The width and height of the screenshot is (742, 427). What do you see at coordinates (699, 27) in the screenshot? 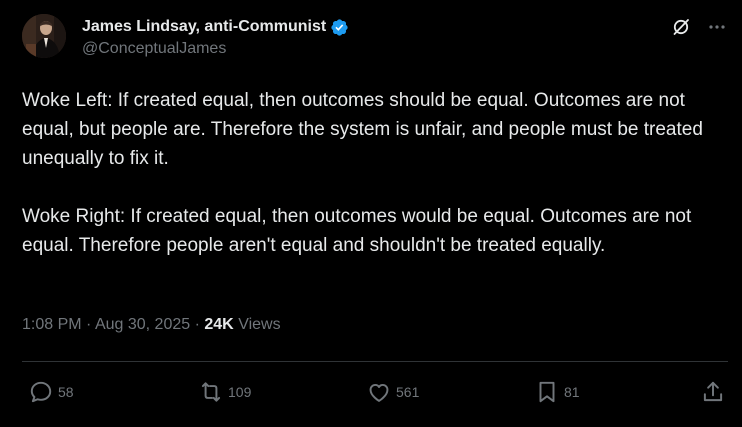
I see `top-actions` at bounding box center [699, 27].